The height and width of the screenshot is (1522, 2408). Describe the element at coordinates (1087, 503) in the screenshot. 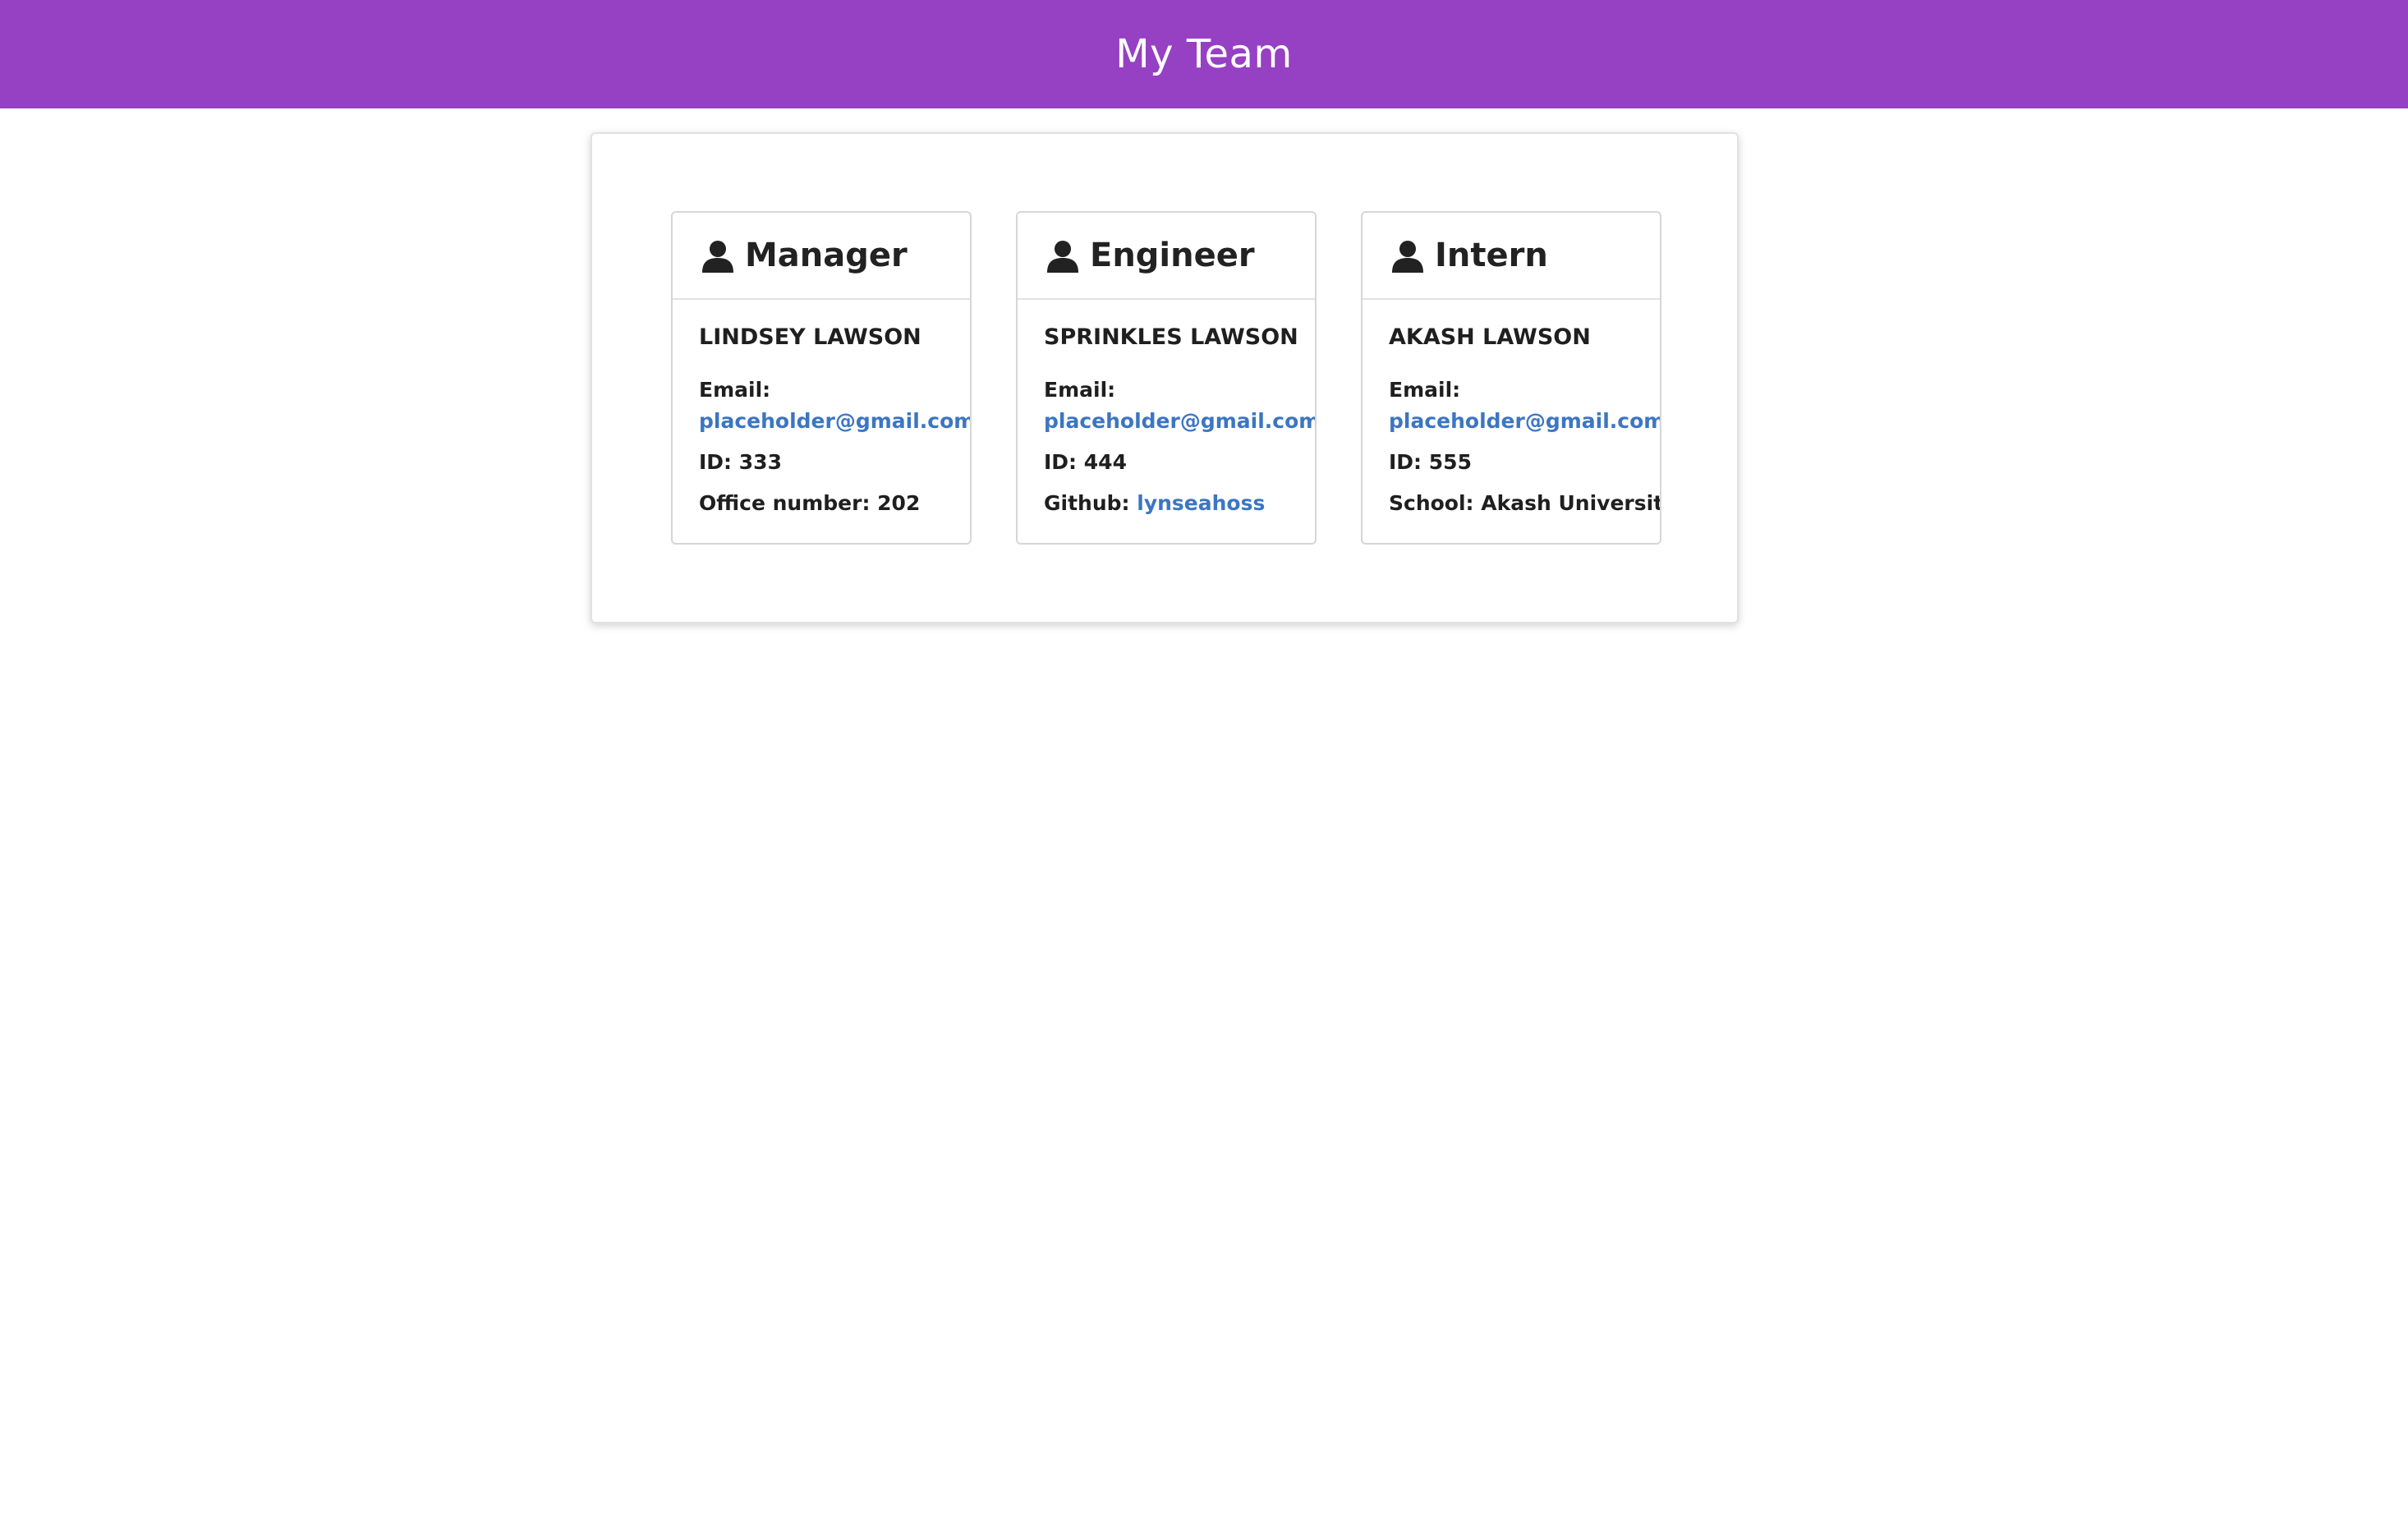

I see `github-label: Github:` at that location.